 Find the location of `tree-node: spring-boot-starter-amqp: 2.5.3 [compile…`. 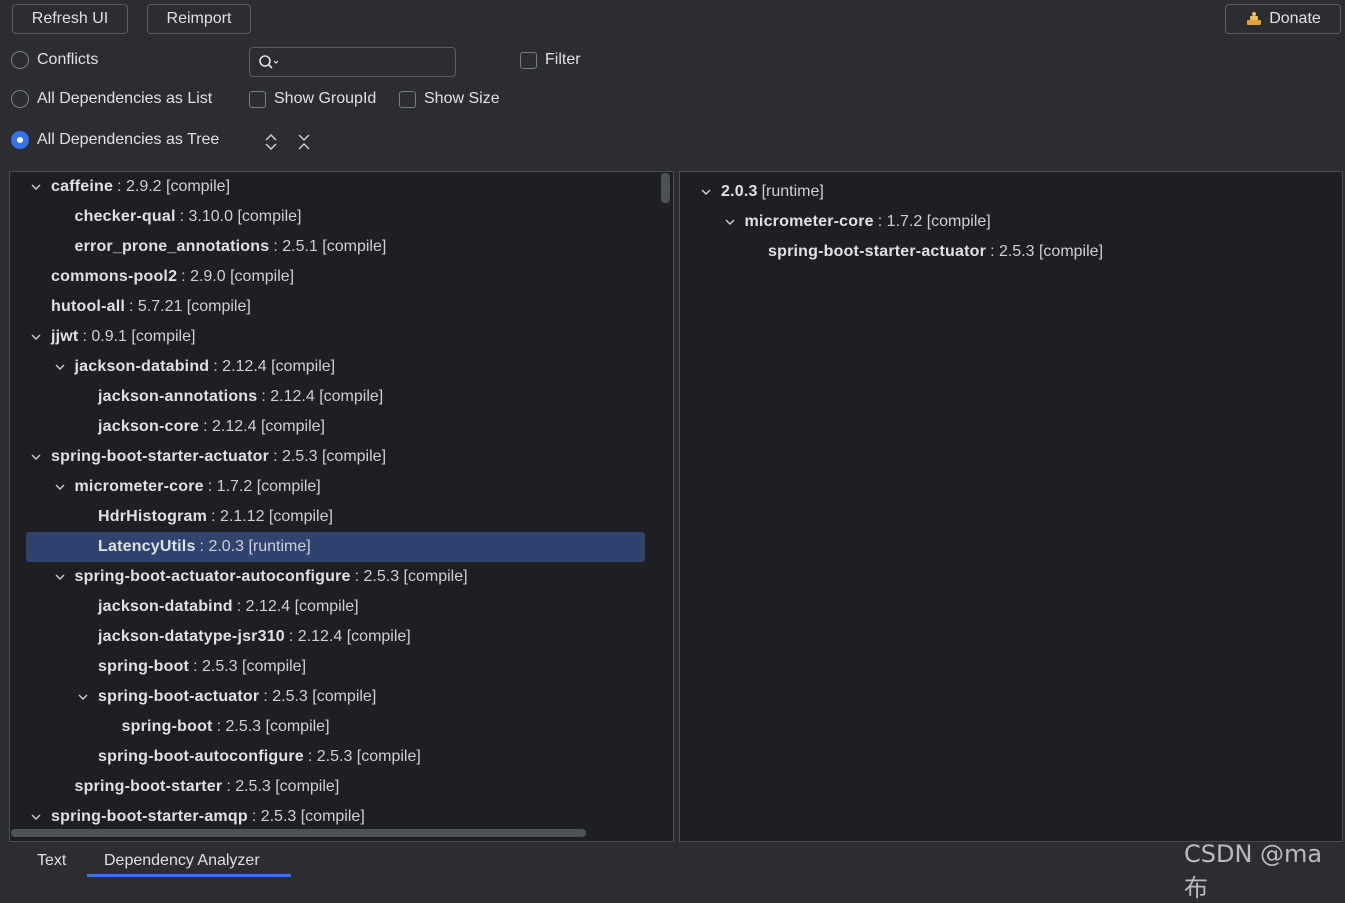

tree-node: spring-boot-starter-amqp: 2.5.3 [compile… is located at coordinates (196, 817).